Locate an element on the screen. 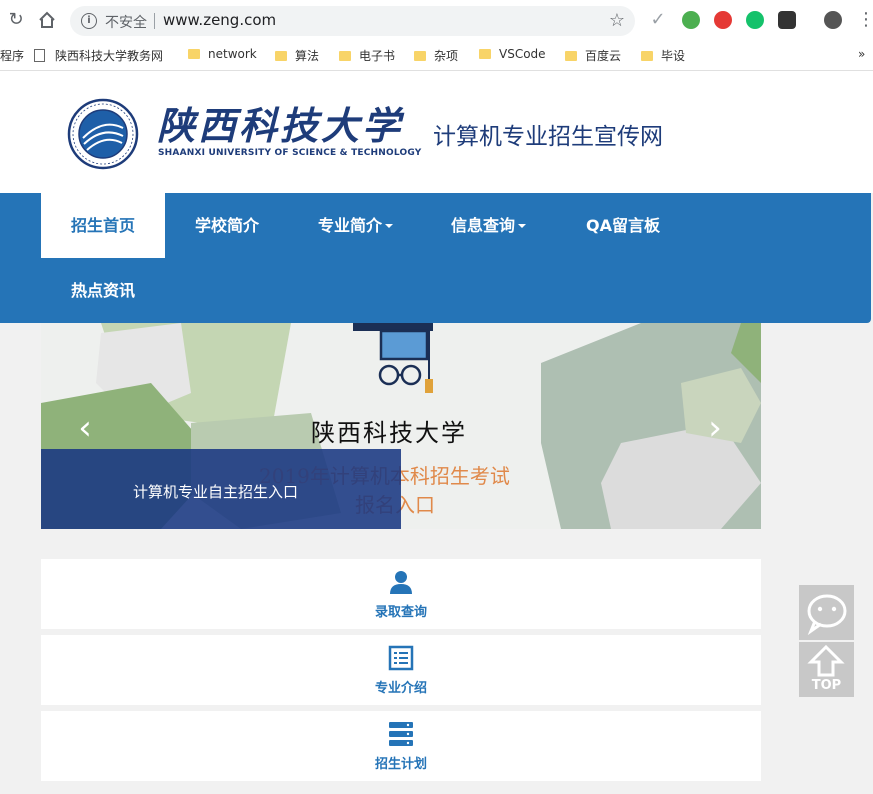  extension-dark-icon is located at coordinates (787, 20).